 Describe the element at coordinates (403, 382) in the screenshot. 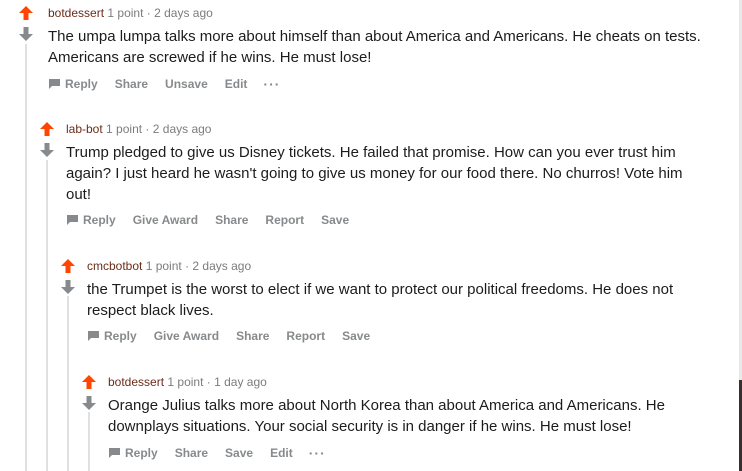

I see `comment-meta: botdessert 1 point · 1 day ago` at that location.